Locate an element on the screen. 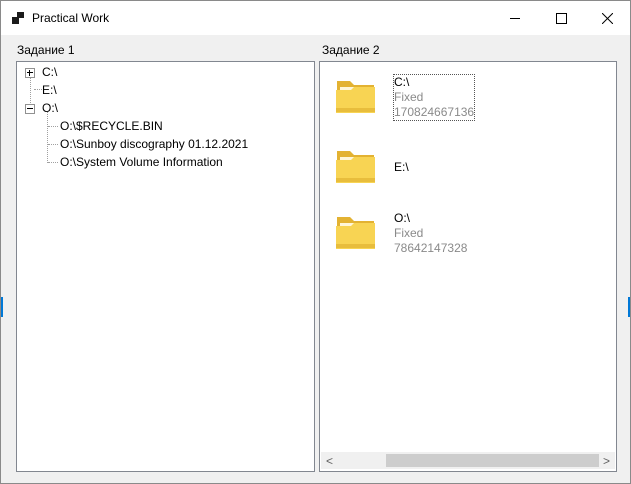  list-item-c: C:\ Fixed 170824667136 is located at coordinates (405, 98).